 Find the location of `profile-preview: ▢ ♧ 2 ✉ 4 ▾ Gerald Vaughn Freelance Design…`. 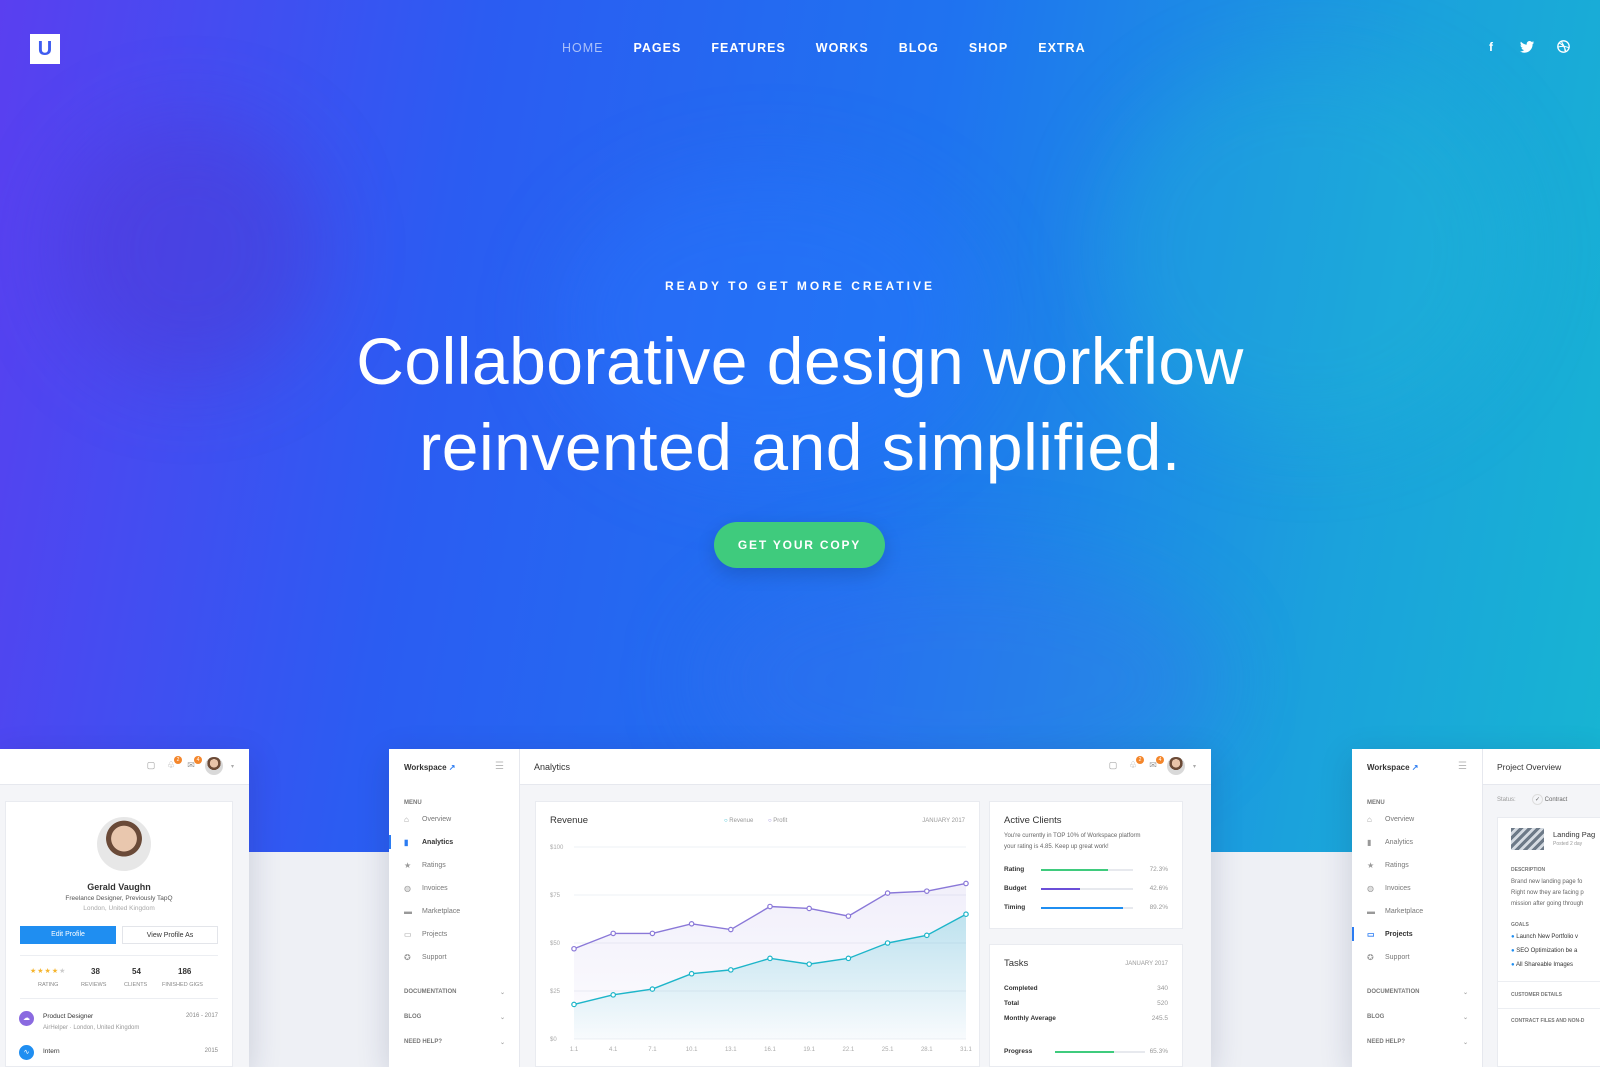

profile-preview: ▢ ♧ 2 ✉ 4 ▾ Gerald Vaughn Freelance Design… is located at coordinates (124, 908).